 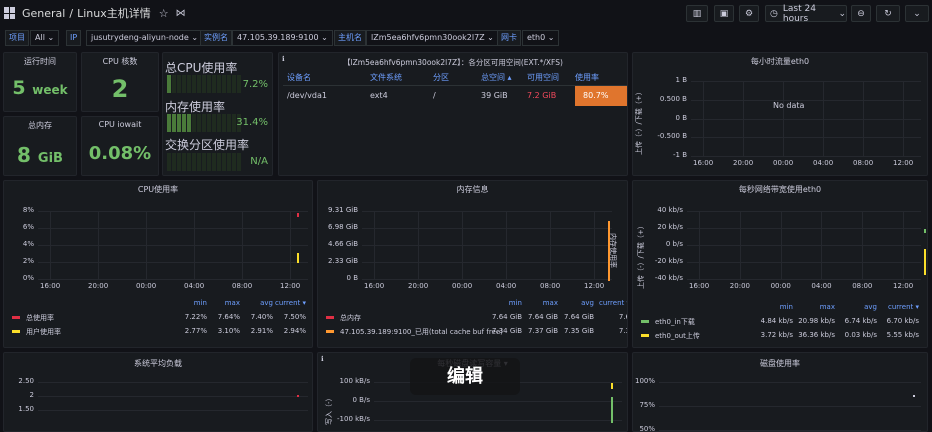 What do you see at coordinates (343, 227) in the screenshot?
I see `y-tick-label: 6.98 GiB` at bounding box center [343, 227].